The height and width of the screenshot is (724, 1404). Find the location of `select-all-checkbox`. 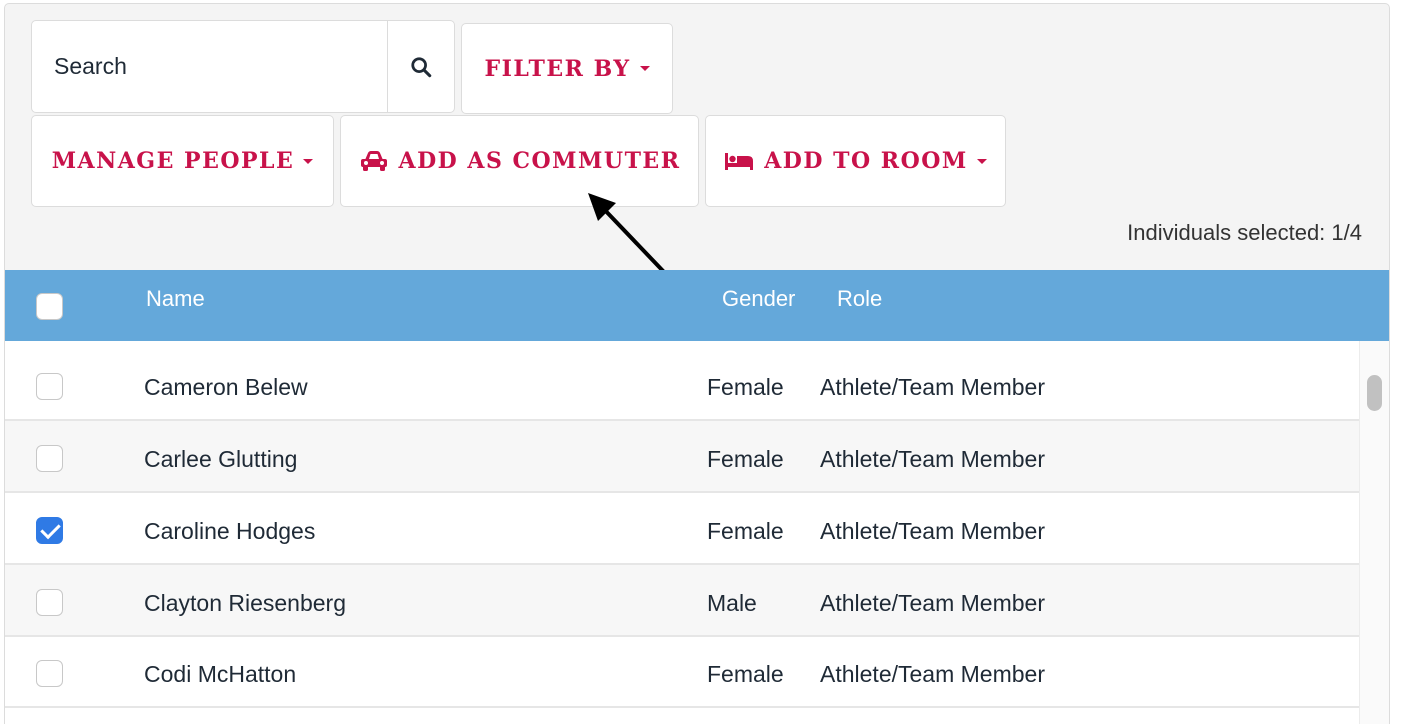

select-all-checkbox is located at coordinates (49, 306).